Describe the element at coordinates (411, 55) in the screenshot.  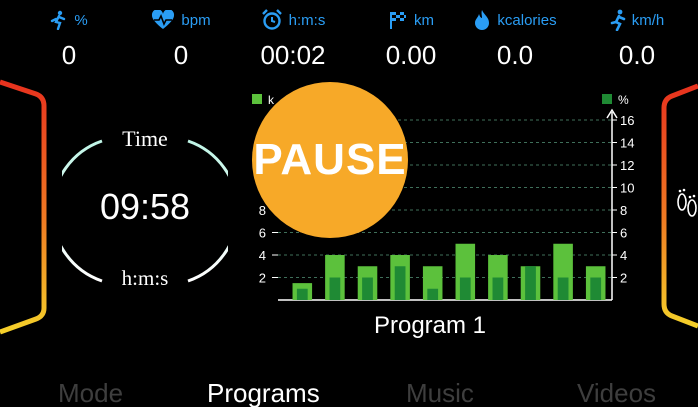
I see `distance-value: 0.00` at that location.